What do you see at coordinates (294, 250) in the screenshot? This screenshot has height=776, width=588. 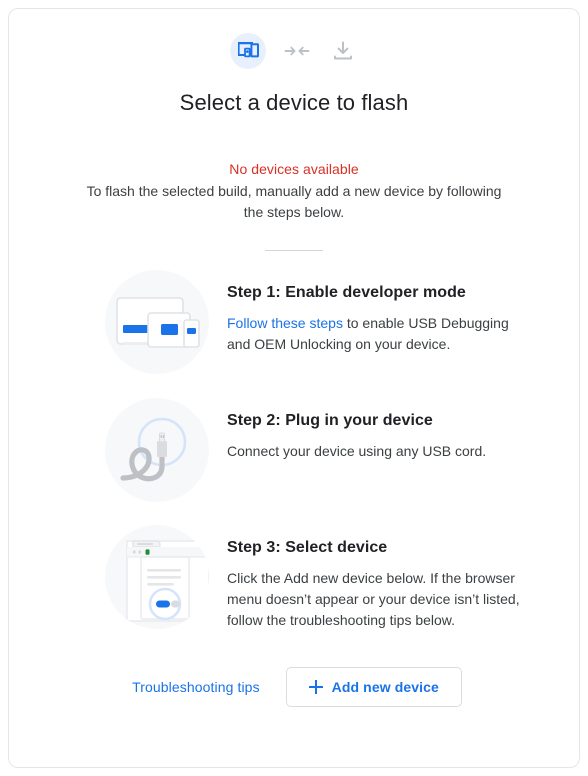 I see `divider` at bounding box center [294, 250].